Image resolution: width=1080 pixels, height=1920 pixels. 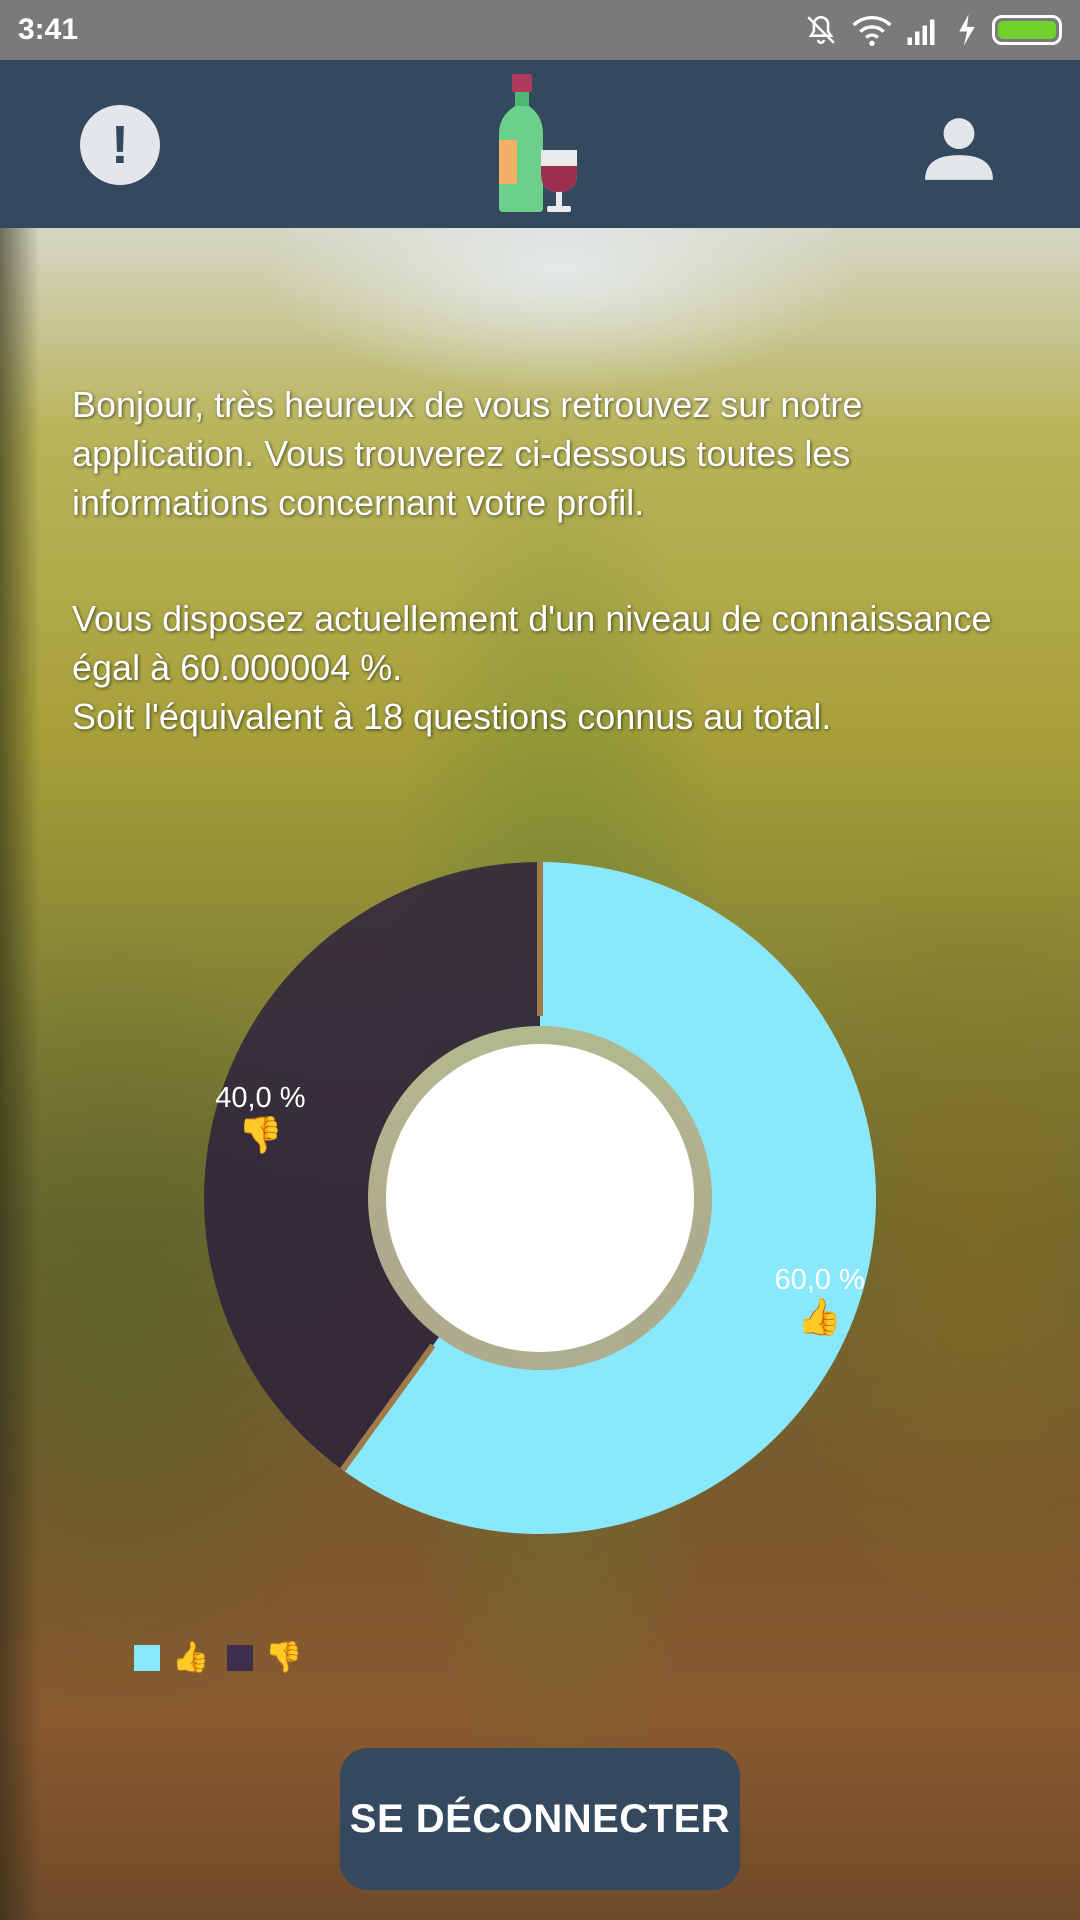 I want to click on logout-button: SE DÉCONNECTER, so click(x=540, y=1819).